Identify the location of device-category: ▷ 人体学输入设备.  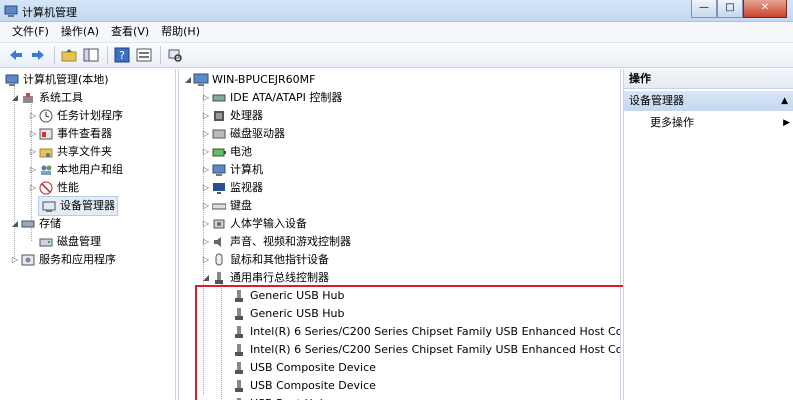
(254, 224).